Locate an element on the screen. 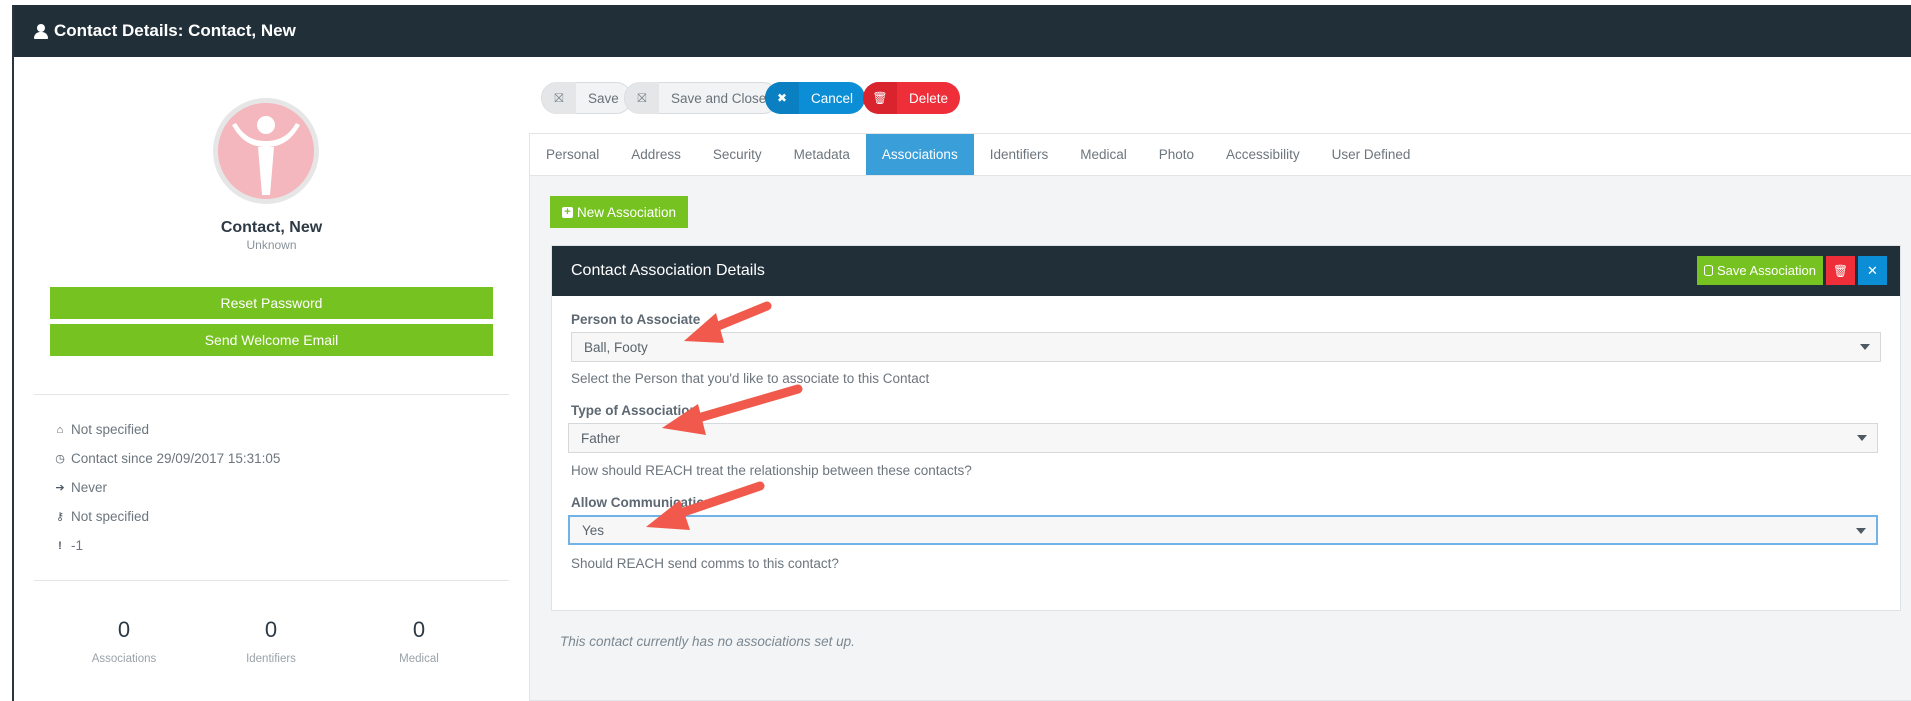 The height and width of the screenshot is (701, 1911). clock-icon: ◷ is located at coordinates (60, 459).